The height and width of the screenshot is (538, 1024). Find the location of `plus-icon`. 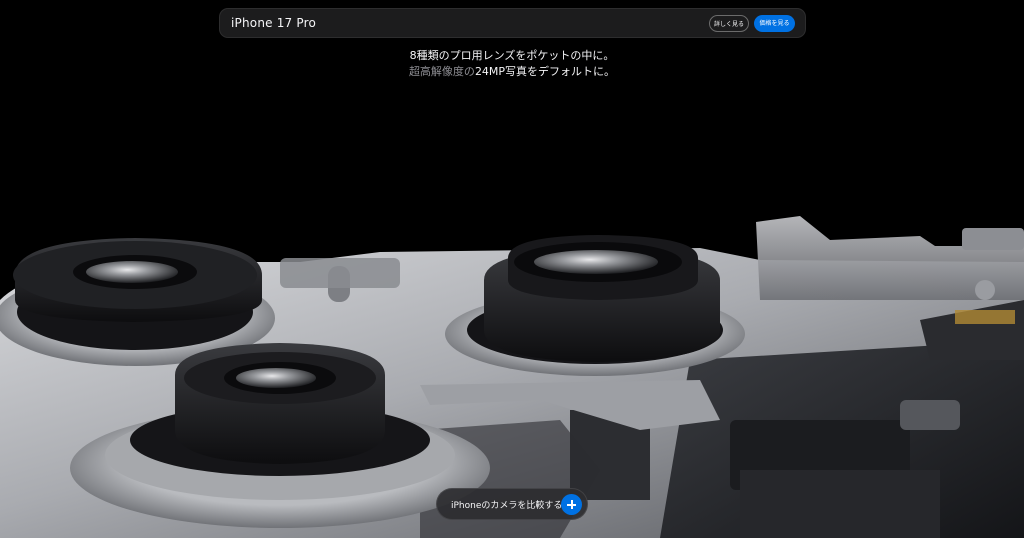

plus-icon is located at coordinates (571, 504).